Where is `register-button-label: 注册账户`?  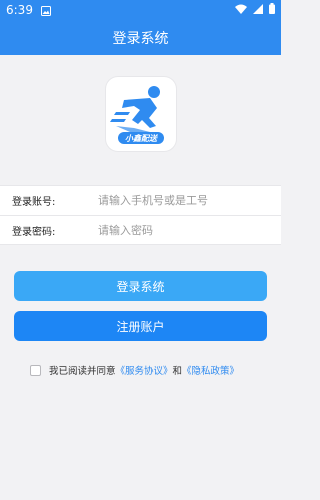 register-button-label: 注册账户 is located at coordinates (140, 326).